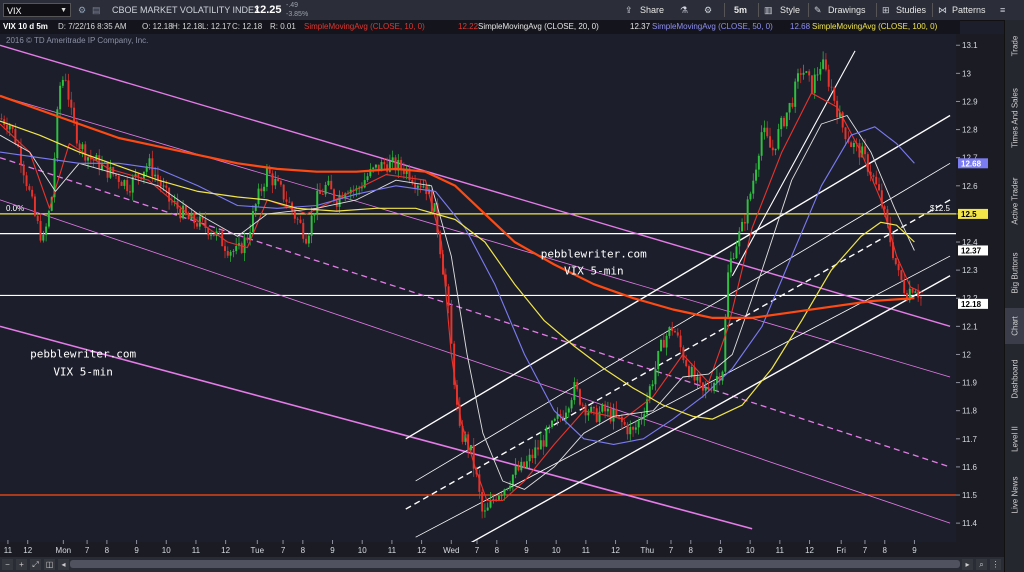 Image resolution: width=1024 pixels, height=572 pixels. Describe the element at coordinates (911, 10) in the screenshot. I see `studies-menu: Studies` at that location.